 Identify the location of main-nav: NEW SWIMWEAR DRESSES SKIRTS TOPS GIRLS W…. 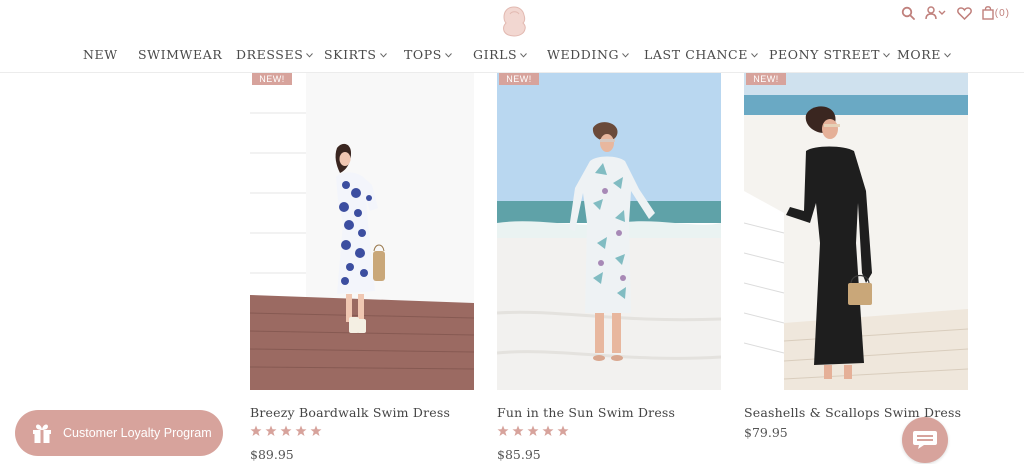
(512, 57).